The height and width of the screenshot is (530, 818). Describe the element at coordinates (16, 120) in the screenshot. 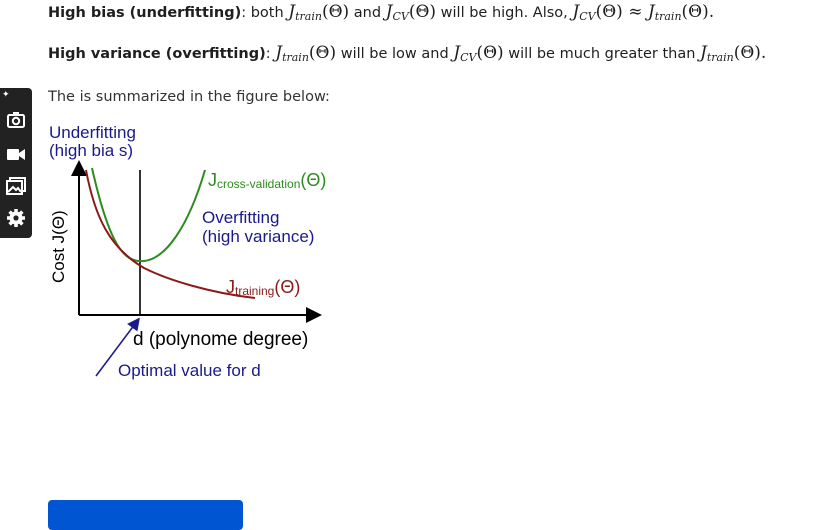

I see `camera-icon` at that location.